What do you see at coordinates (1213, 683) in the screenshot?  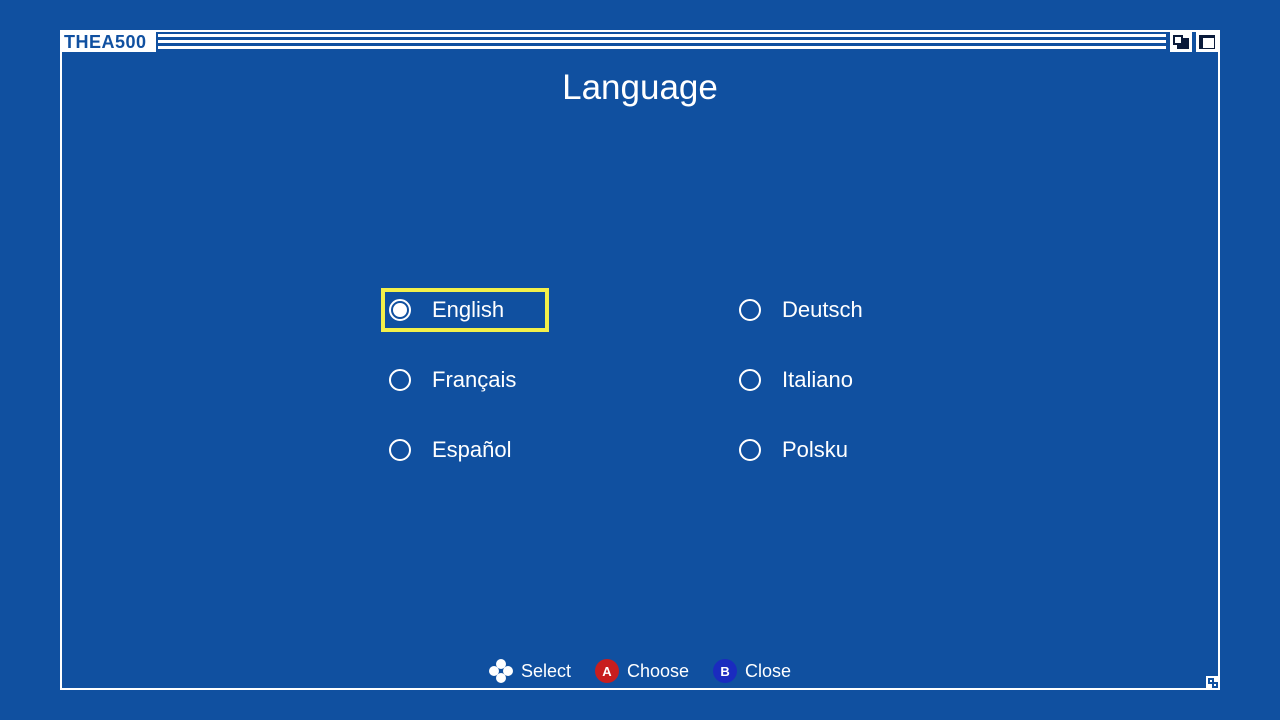 I see `resize-handle` at bounding box center [1213, 683].